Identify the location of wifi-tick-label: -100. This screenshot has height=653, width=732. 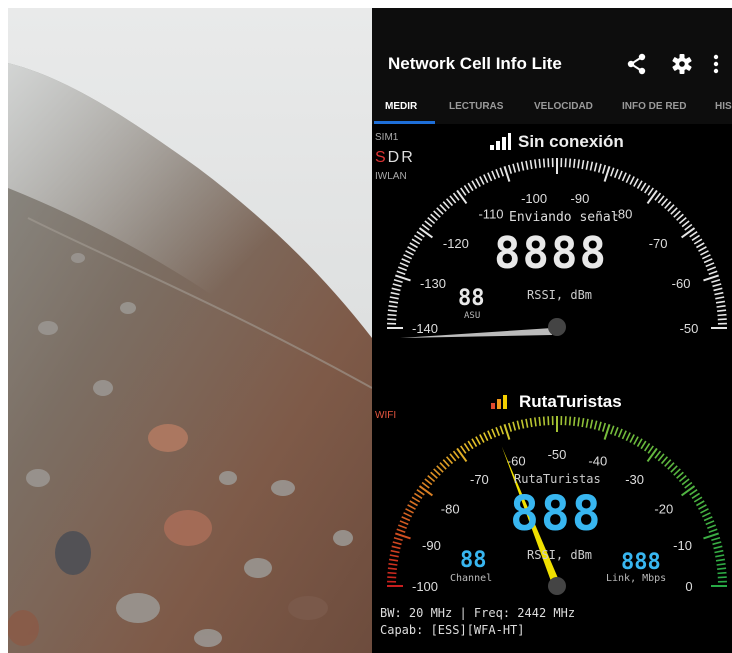
(425, 586).